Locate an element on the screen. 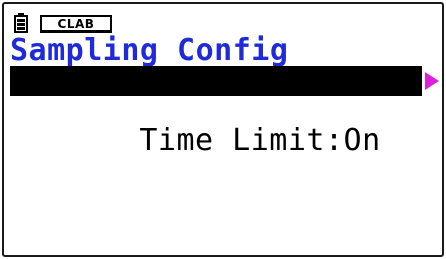 The width and height of the screenshot is (446, 259). right-triangle-icon is located at coordinates (432, 81).